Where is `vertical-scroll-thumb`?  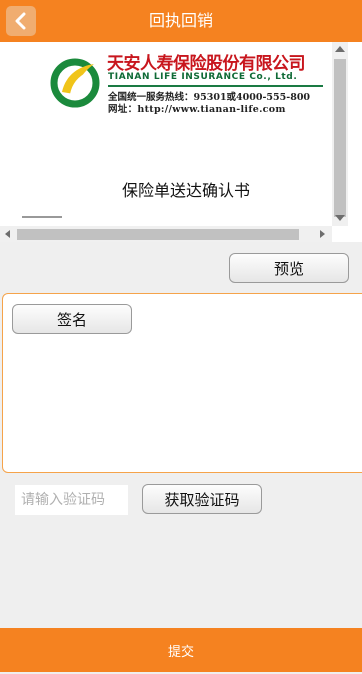
vertical-scroll-thumb is located at coordinates (340, 138).